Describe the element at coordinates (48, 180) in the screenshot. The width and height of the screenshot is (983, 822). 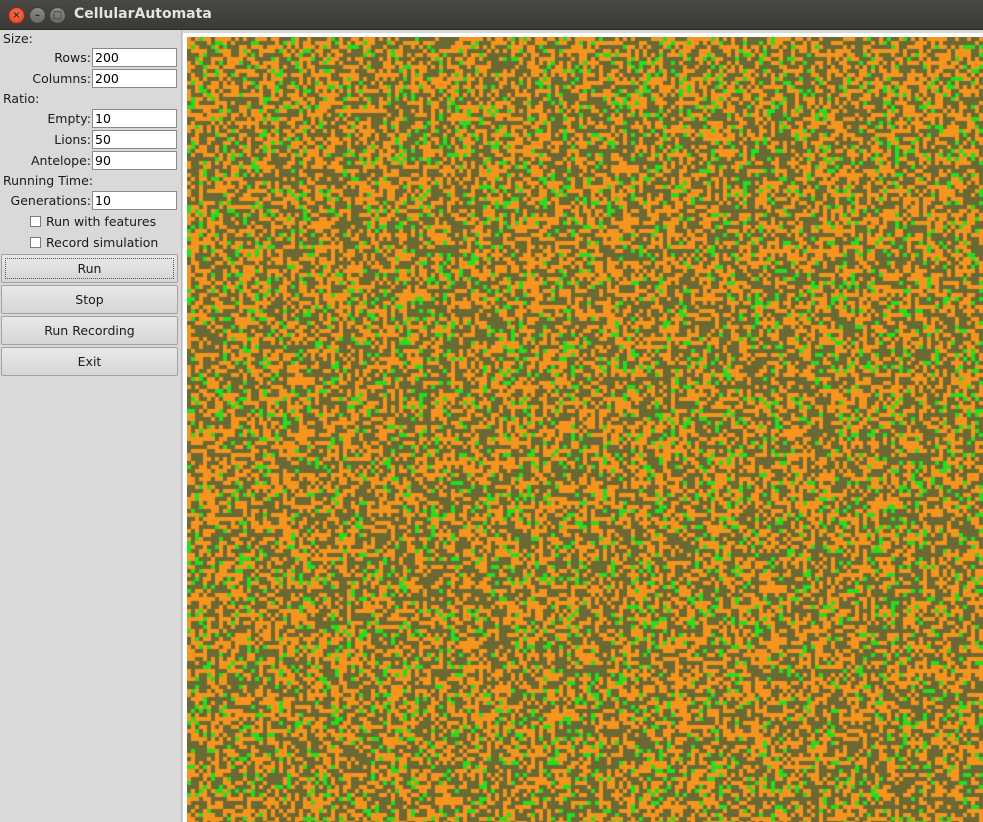
I see `running-time-section-label: Running Time:` at that location.